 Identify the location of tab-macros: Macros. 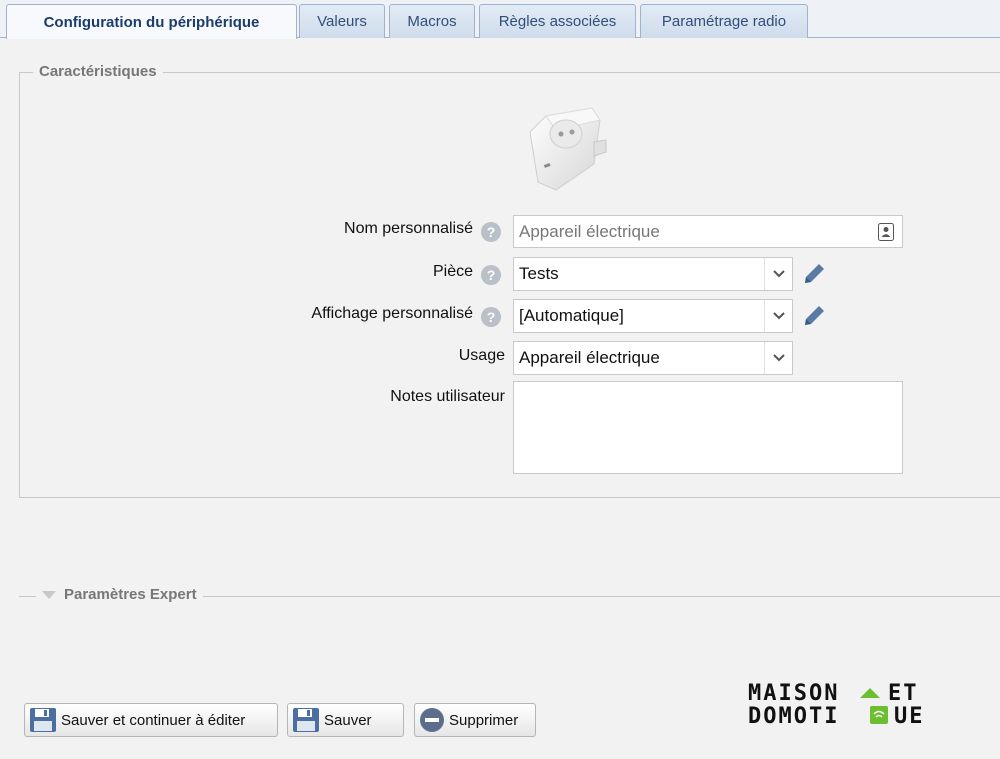
(432, 21).